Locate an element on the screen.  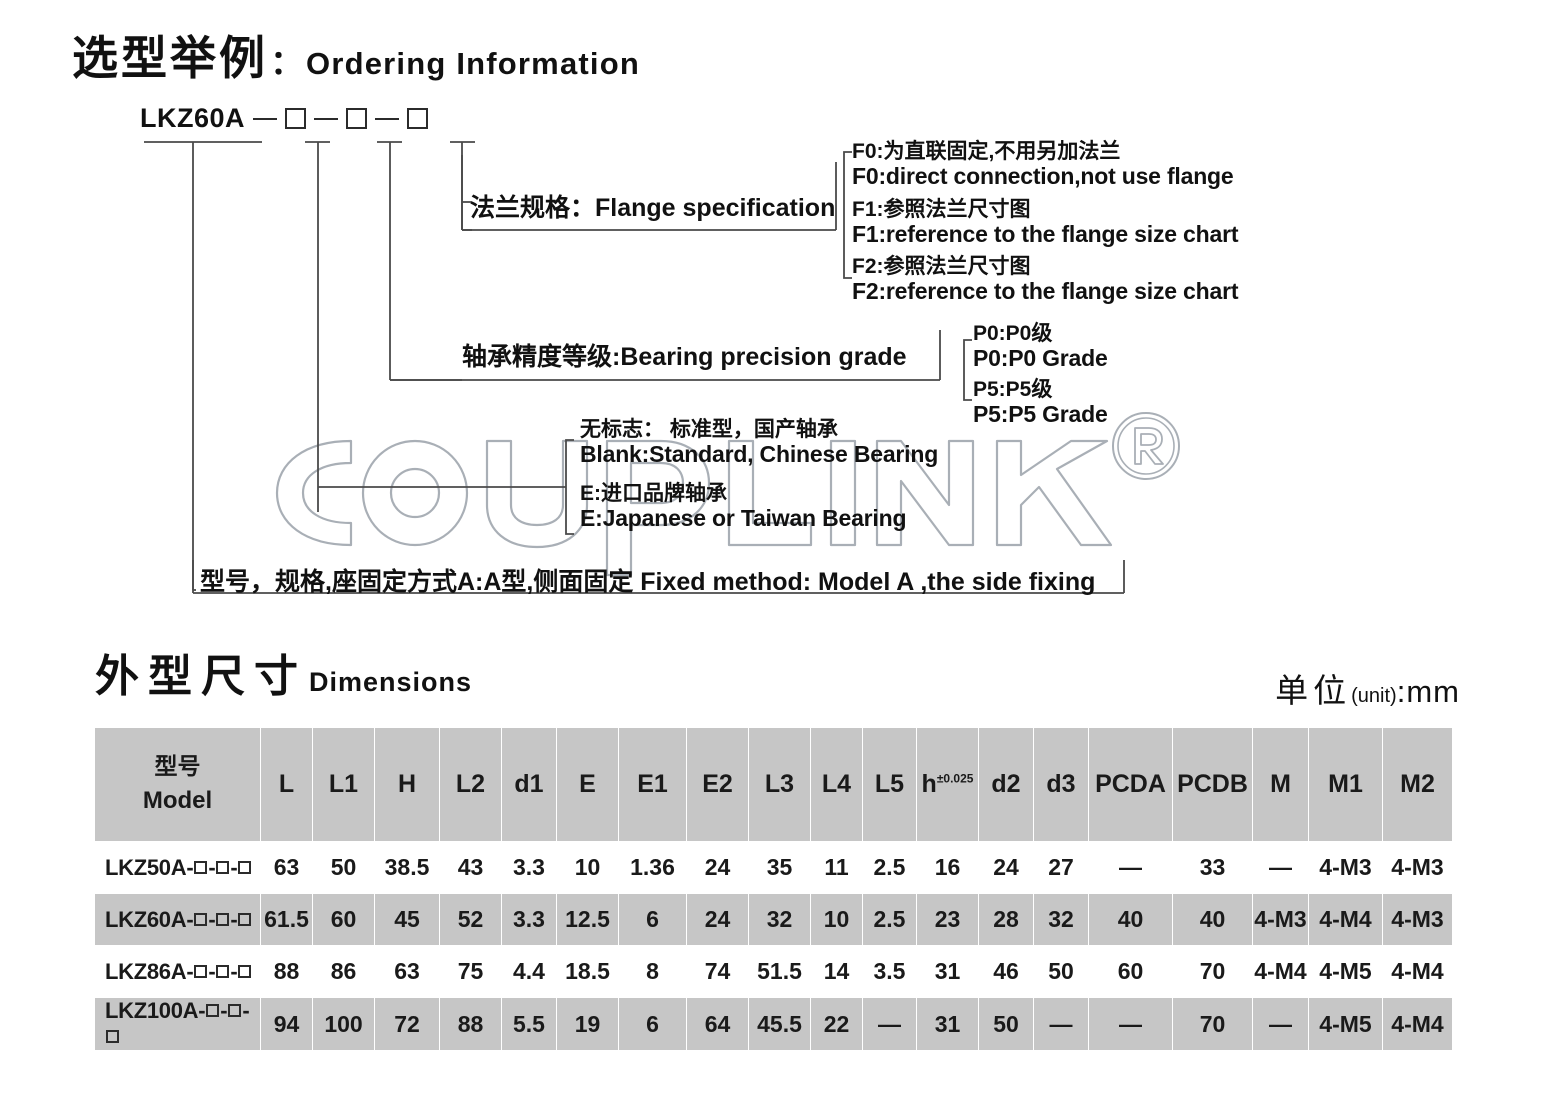
cell-l5: 2.5 is located at coordinates (889, 919).